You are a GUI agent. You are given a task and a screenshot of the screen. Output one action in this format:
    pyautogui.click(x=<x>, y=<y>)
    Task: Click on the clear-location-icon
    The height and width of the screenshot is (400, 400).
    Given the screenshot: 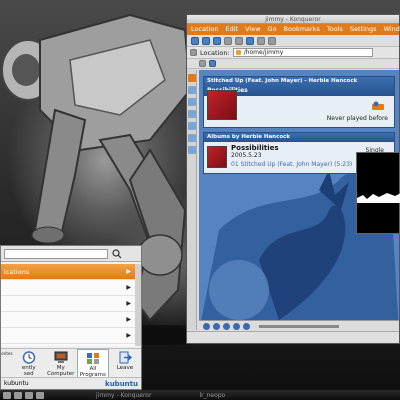 What is the action you would take?
    pyautogui.click(x=193, y=52)
    